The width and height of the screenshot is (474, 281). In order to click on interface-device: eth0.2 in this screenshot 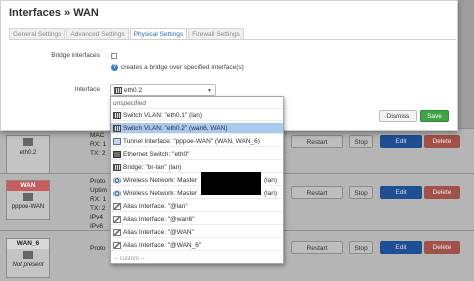, I will do `click(28, 153)`.